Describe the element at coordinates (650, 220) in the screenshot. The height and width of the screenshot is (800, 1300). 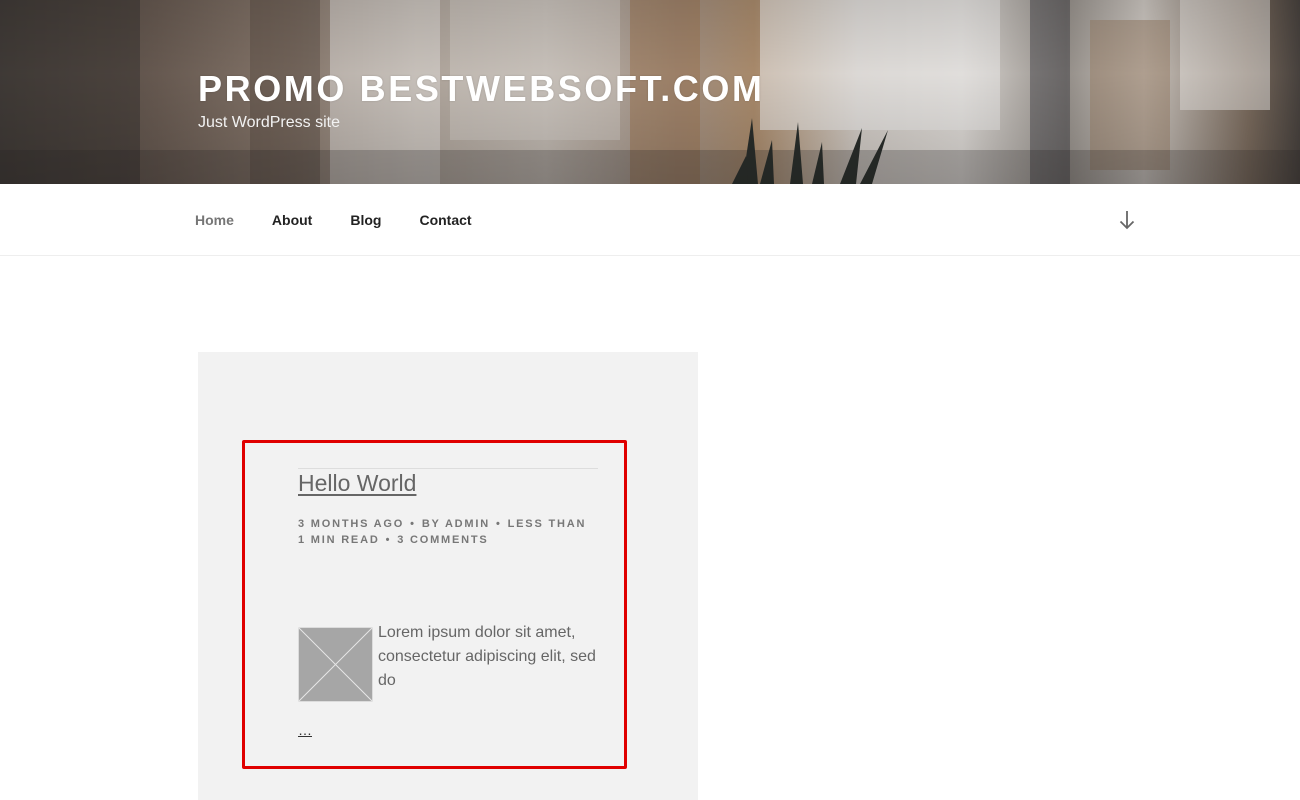
I see `main-navigation: Home About Blog Contact` at that location.